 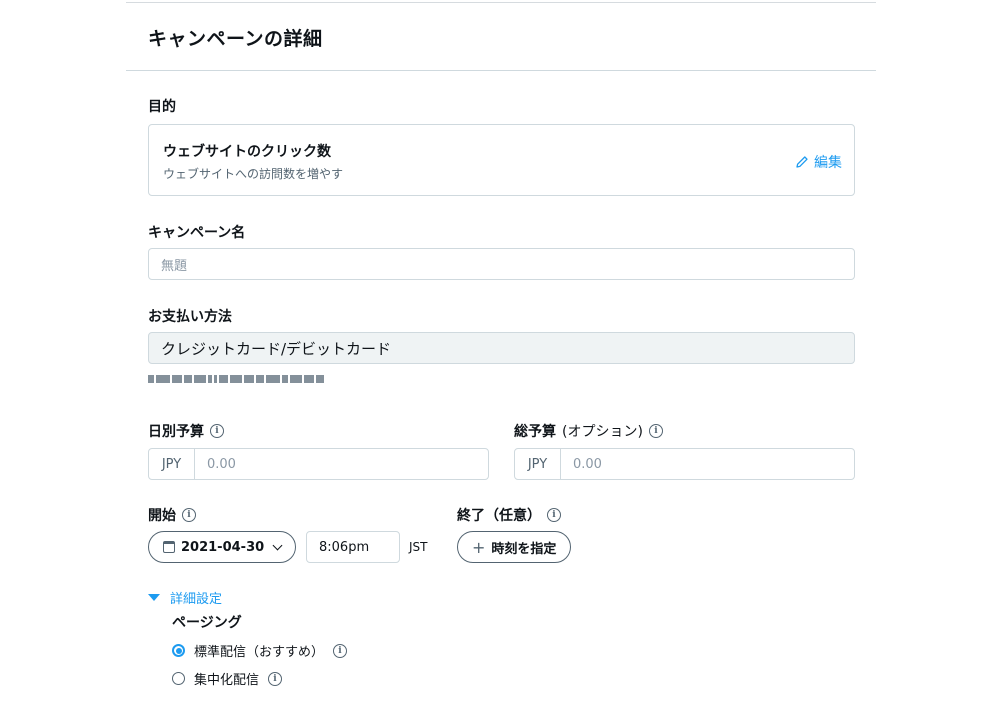 I want to click on advanced-settings-label: 詳細設定, so click(x=196, y=599).